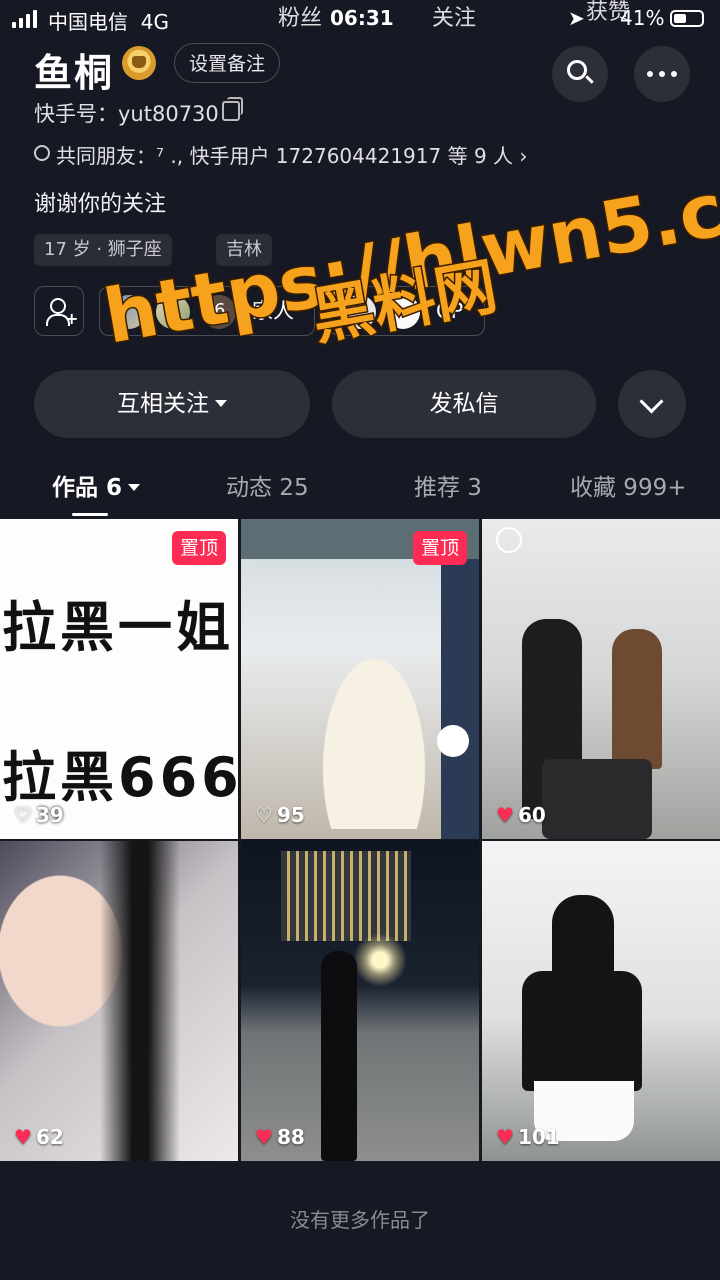  I want to click on like-count: ♡ 39, so click(39, 815).